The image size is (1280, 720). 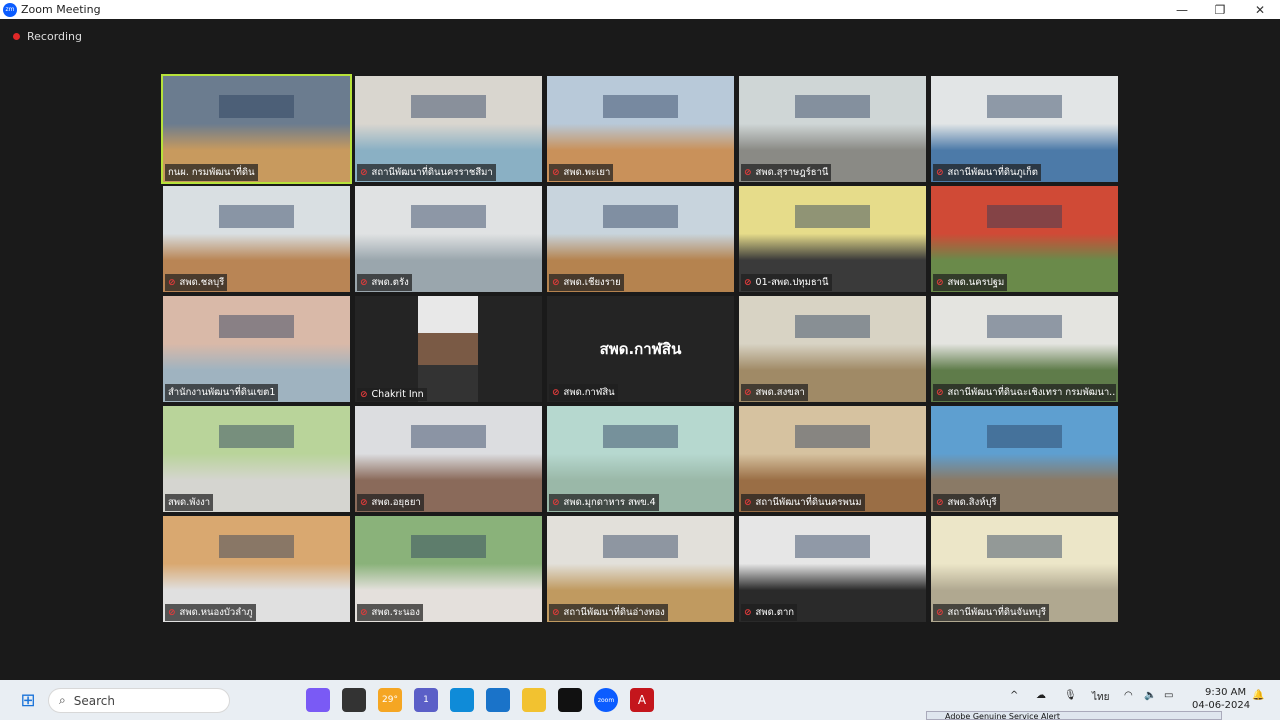 What do you see at coordinates (640, 459) in the screenshot?
I see `participant-tile: ⊘ สพด.มุกดาหาร สพข.4` at bounding box center [640, 459].